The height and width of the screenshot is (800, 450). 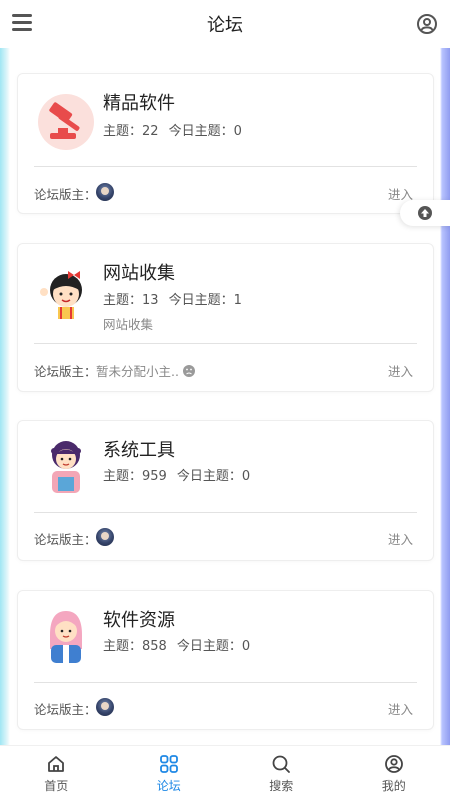 I want to click on woman-overalls-icon, so click(x=66, y=467).